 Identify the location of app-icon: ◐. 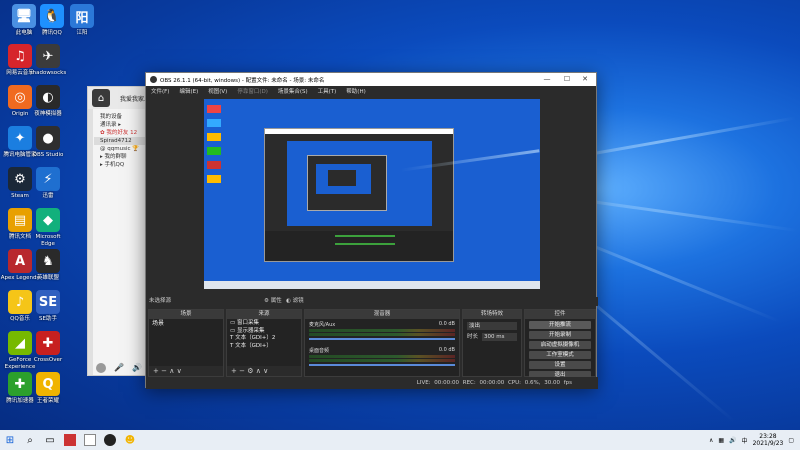
(48, 97).